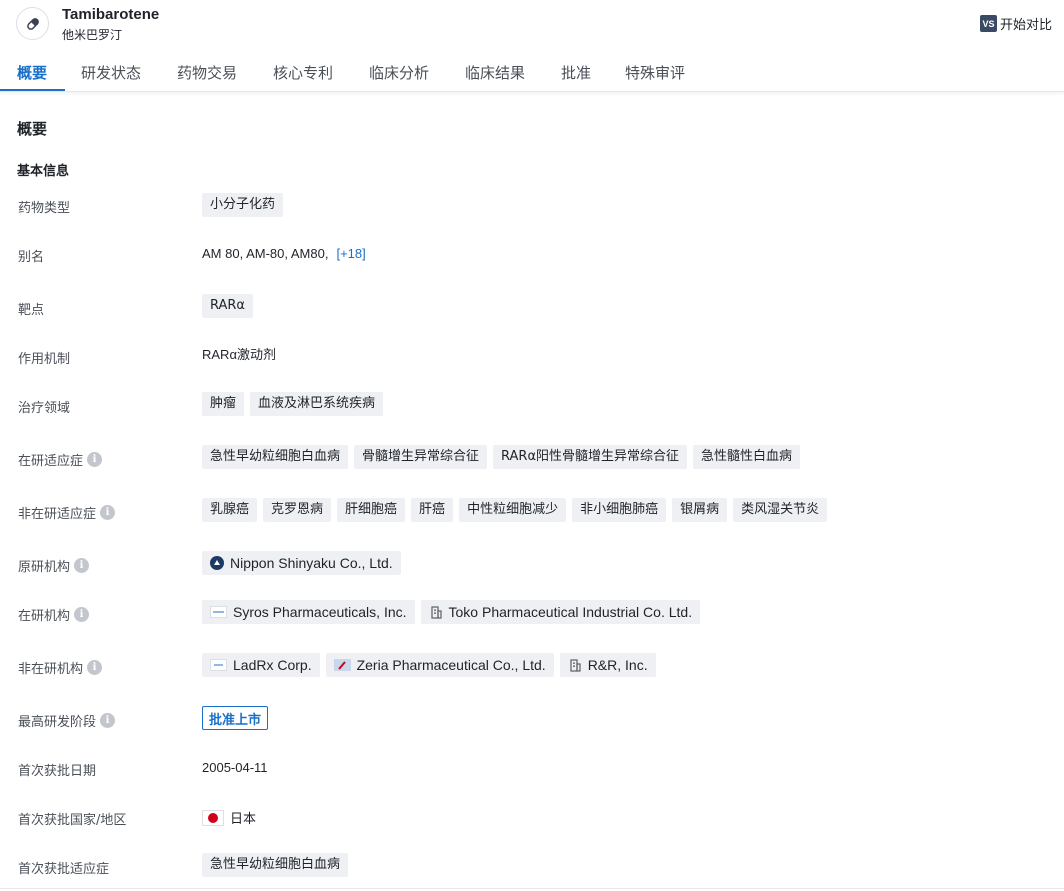 This screenshot has height=891, width=1064. I want to click on mechanism-value: RARα激动剂, so click(239, 353).